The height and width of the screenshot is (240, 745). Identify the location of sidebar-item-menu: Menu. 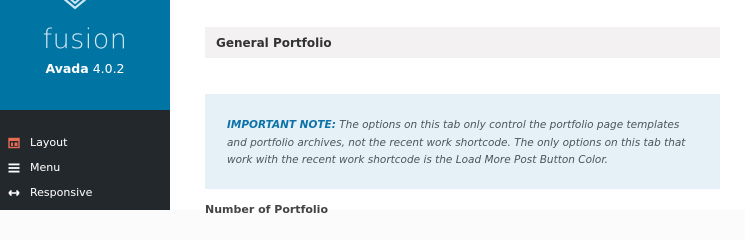
(85, 167).